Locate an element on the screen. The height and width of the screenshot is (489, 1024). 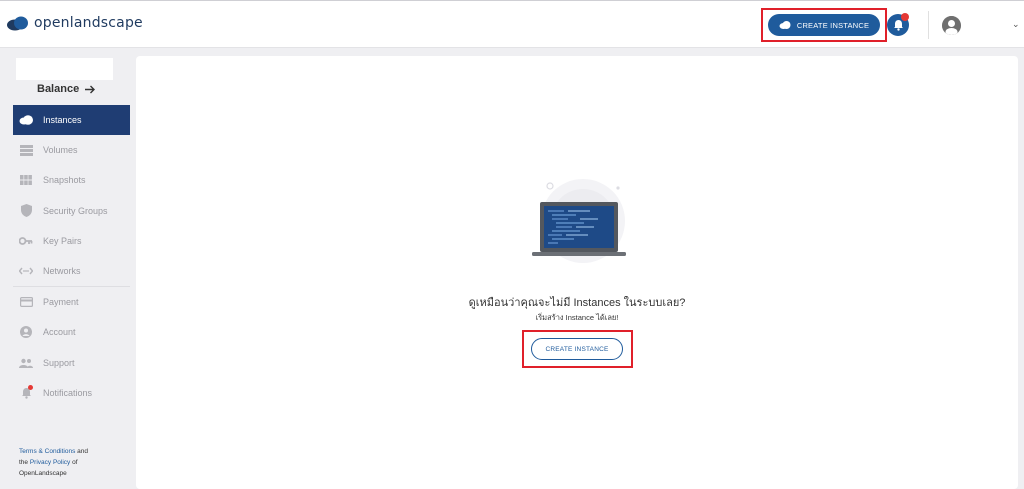
terms-link: Terms & Conditions is located at coordinates (47, 451).